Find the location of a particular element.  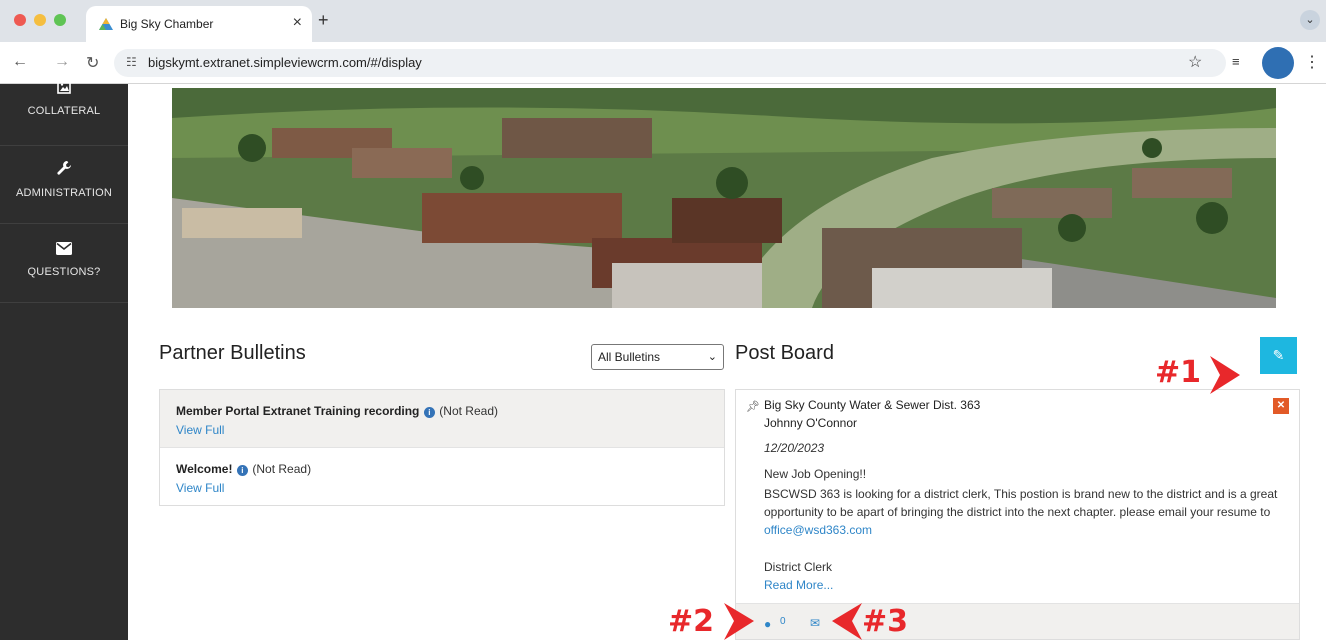

sidebar-item-questions: QUESTIONS? is located at coordinates (64, 264).